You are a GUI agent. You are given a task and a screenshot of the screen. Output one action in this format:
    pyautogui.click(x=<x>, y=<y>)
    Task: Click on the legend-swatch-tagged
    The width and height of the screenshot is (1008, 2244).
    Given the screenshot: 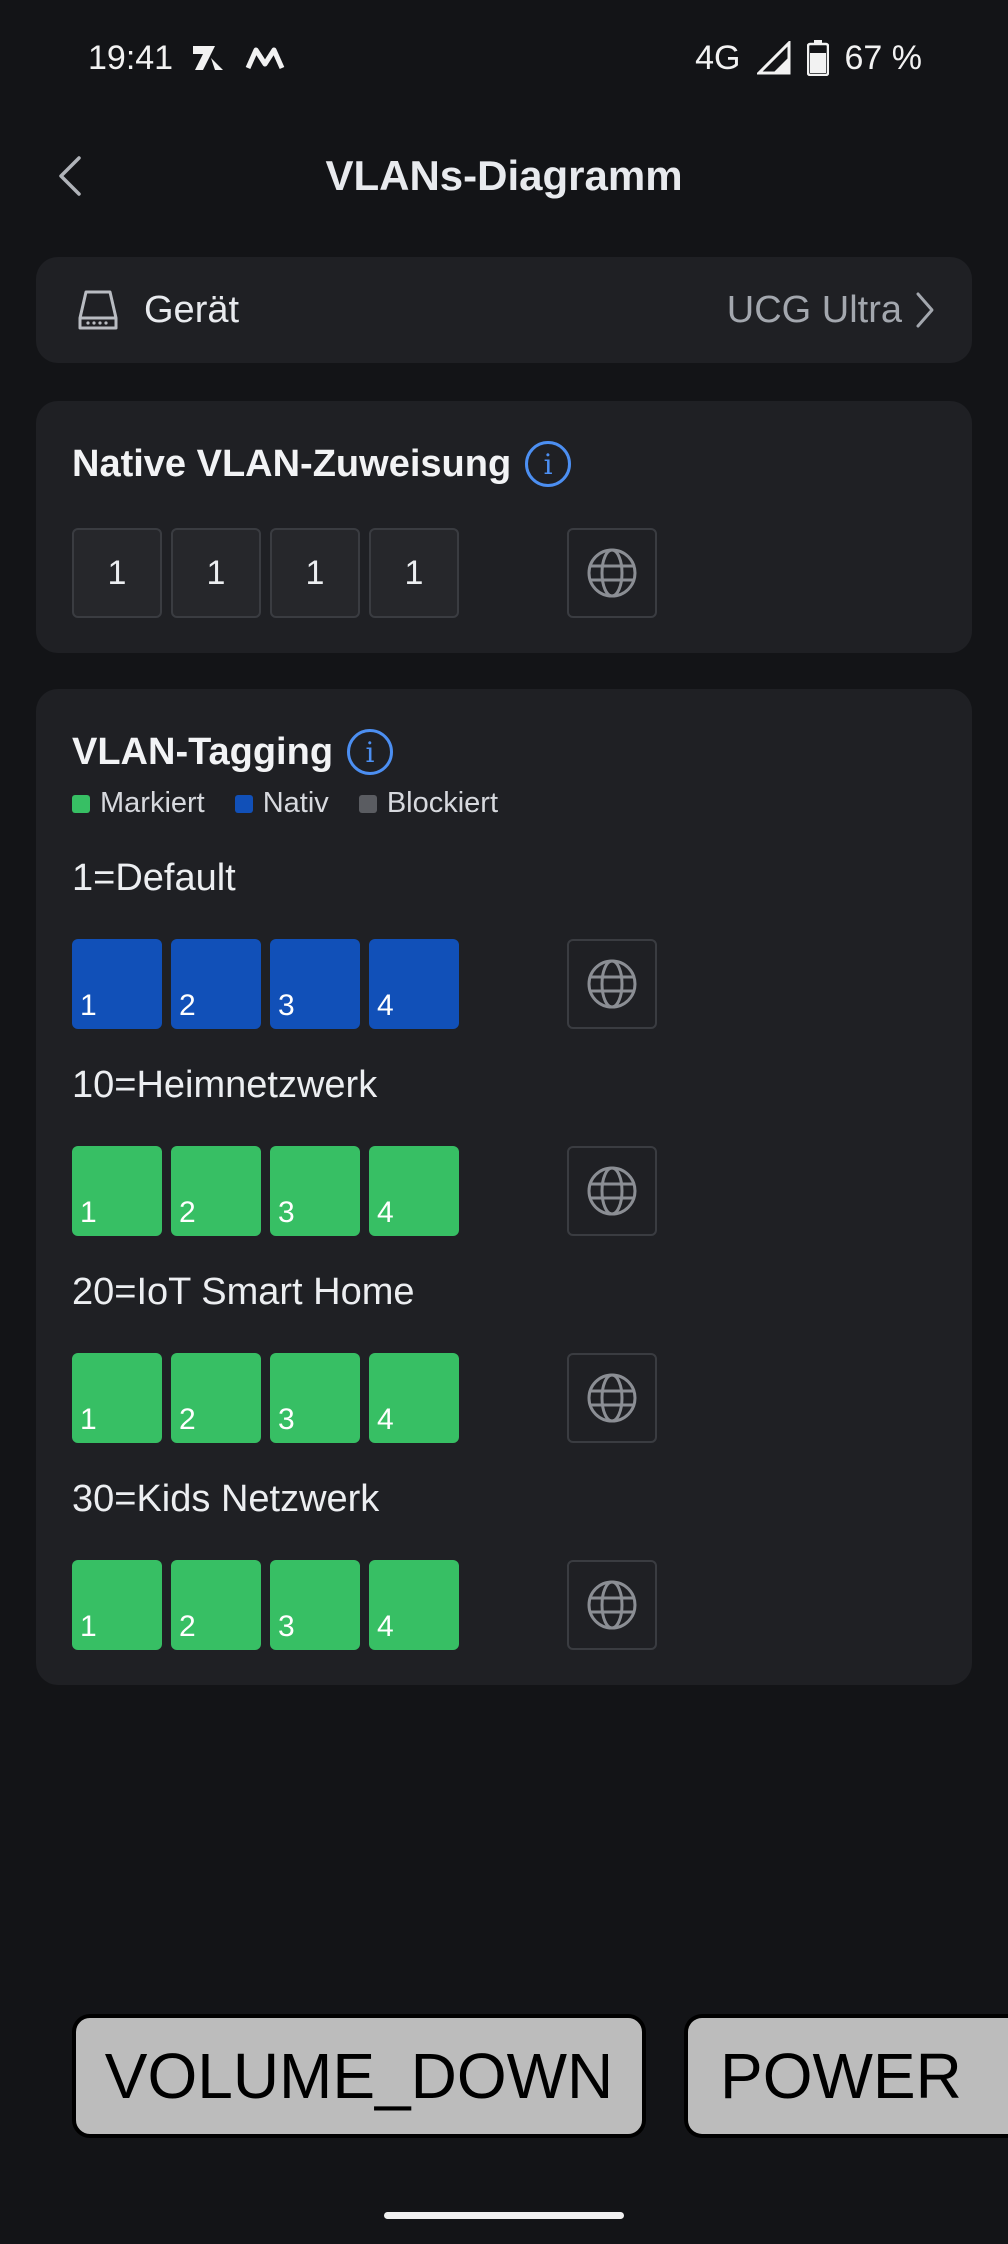 What is the action you would take?
    pyautogui.click(x=81, y=803)
    